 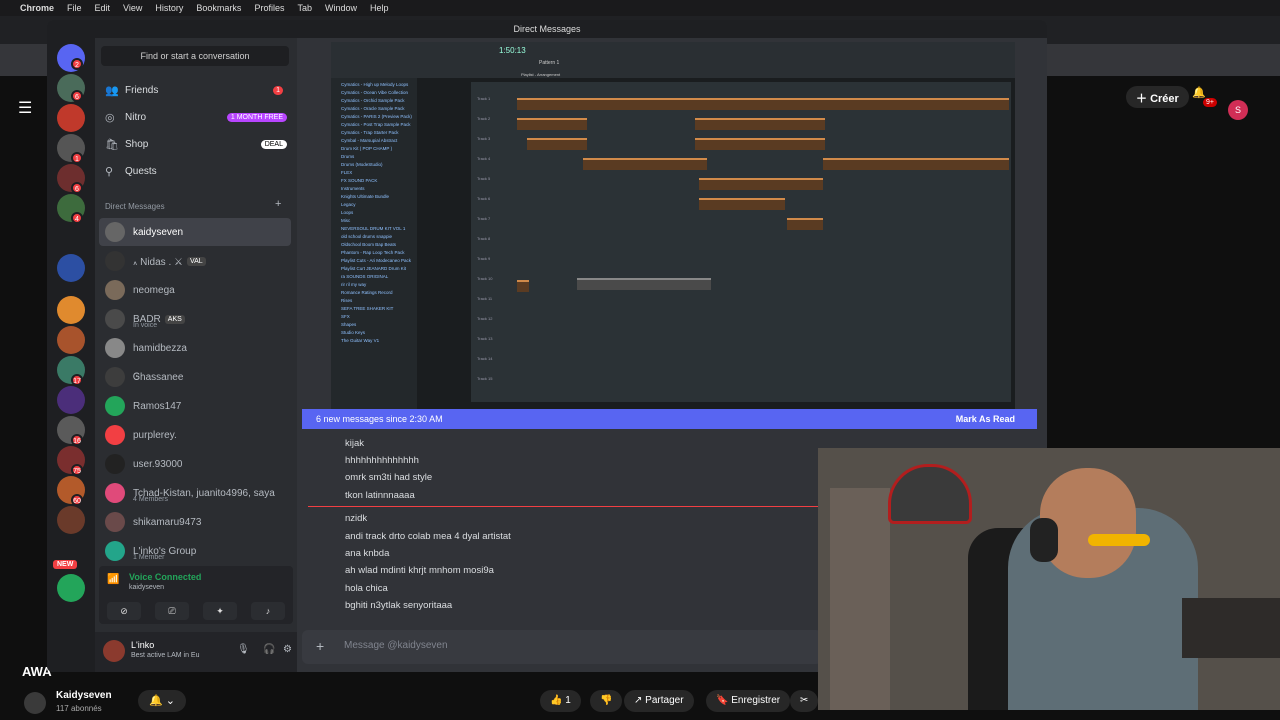 What do you see at coordinates (195, 493) in the screenshot?
I see `dm-item: Tchad-Kistan, juanito4996, saya 4 Members` at bounding box center [195, 493].